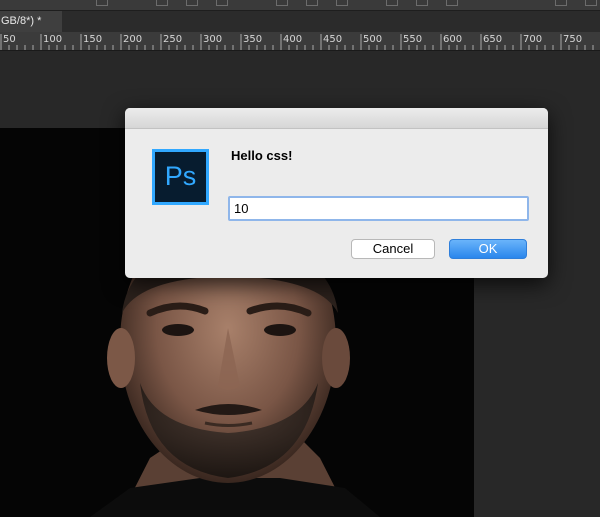 The width and height of the screenshot is (600, 517). I want to click on ruler-label: 350, so click(253, 39).